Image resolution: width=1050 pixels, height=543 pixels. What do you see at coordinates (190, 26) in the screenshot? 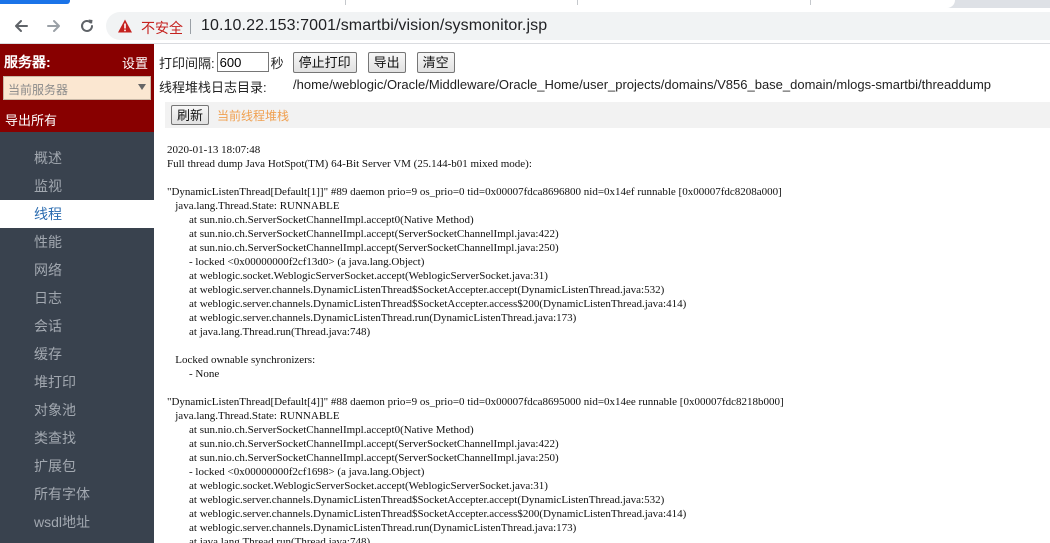
I see `divider` at bounding box center [190, 26].